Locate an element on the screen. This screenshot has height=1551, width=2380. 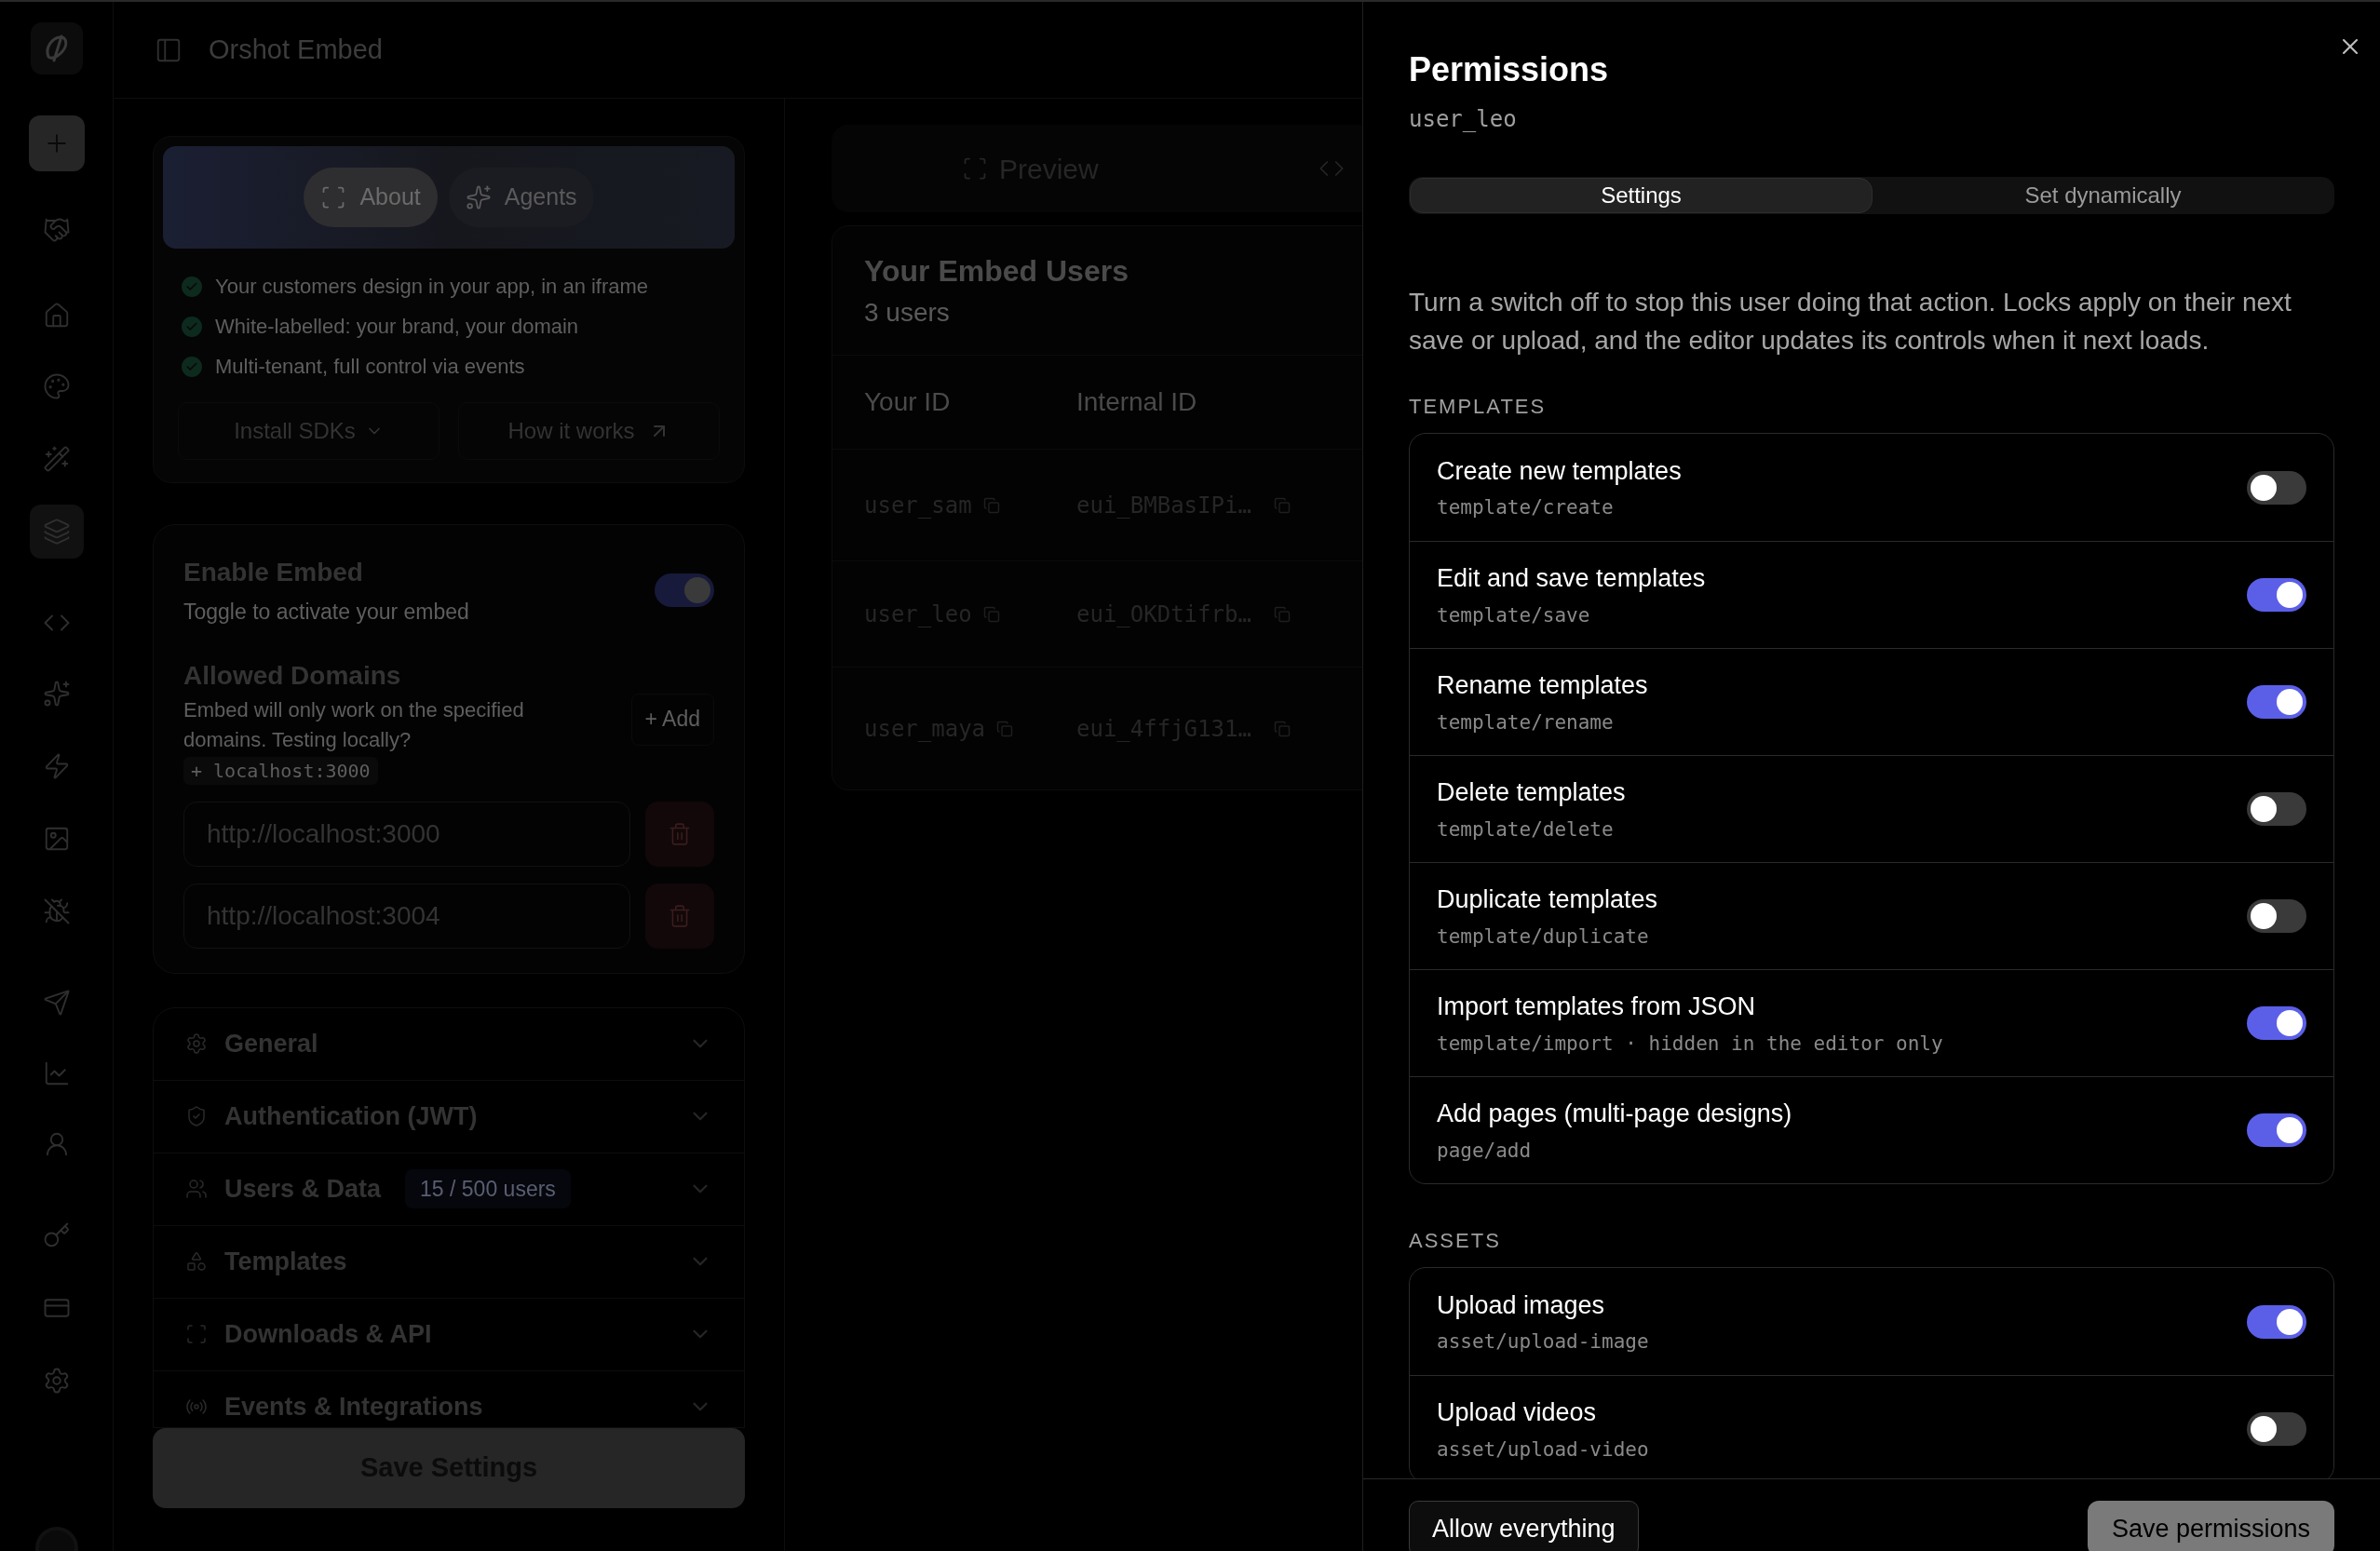
settings-icon is located at coordinates (196, 1043).